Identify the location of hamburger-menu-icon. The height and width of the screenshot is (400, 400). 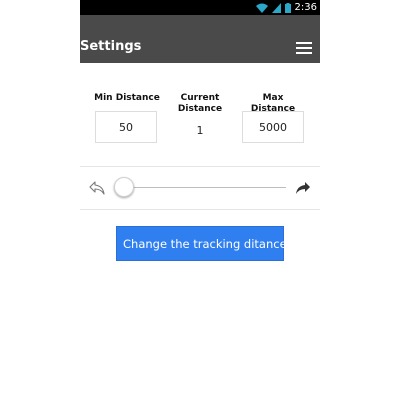
(304, 48).